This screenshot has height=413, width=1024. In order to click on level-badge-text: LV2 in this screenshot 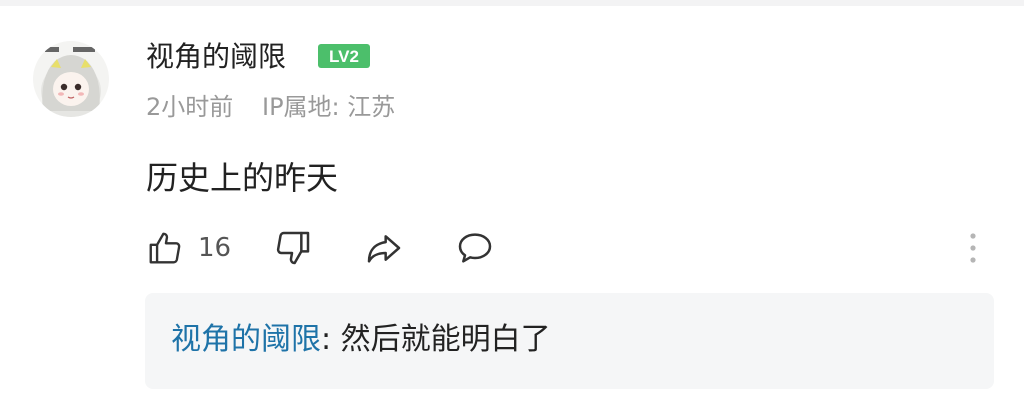, I will do `click(344, 56)`.